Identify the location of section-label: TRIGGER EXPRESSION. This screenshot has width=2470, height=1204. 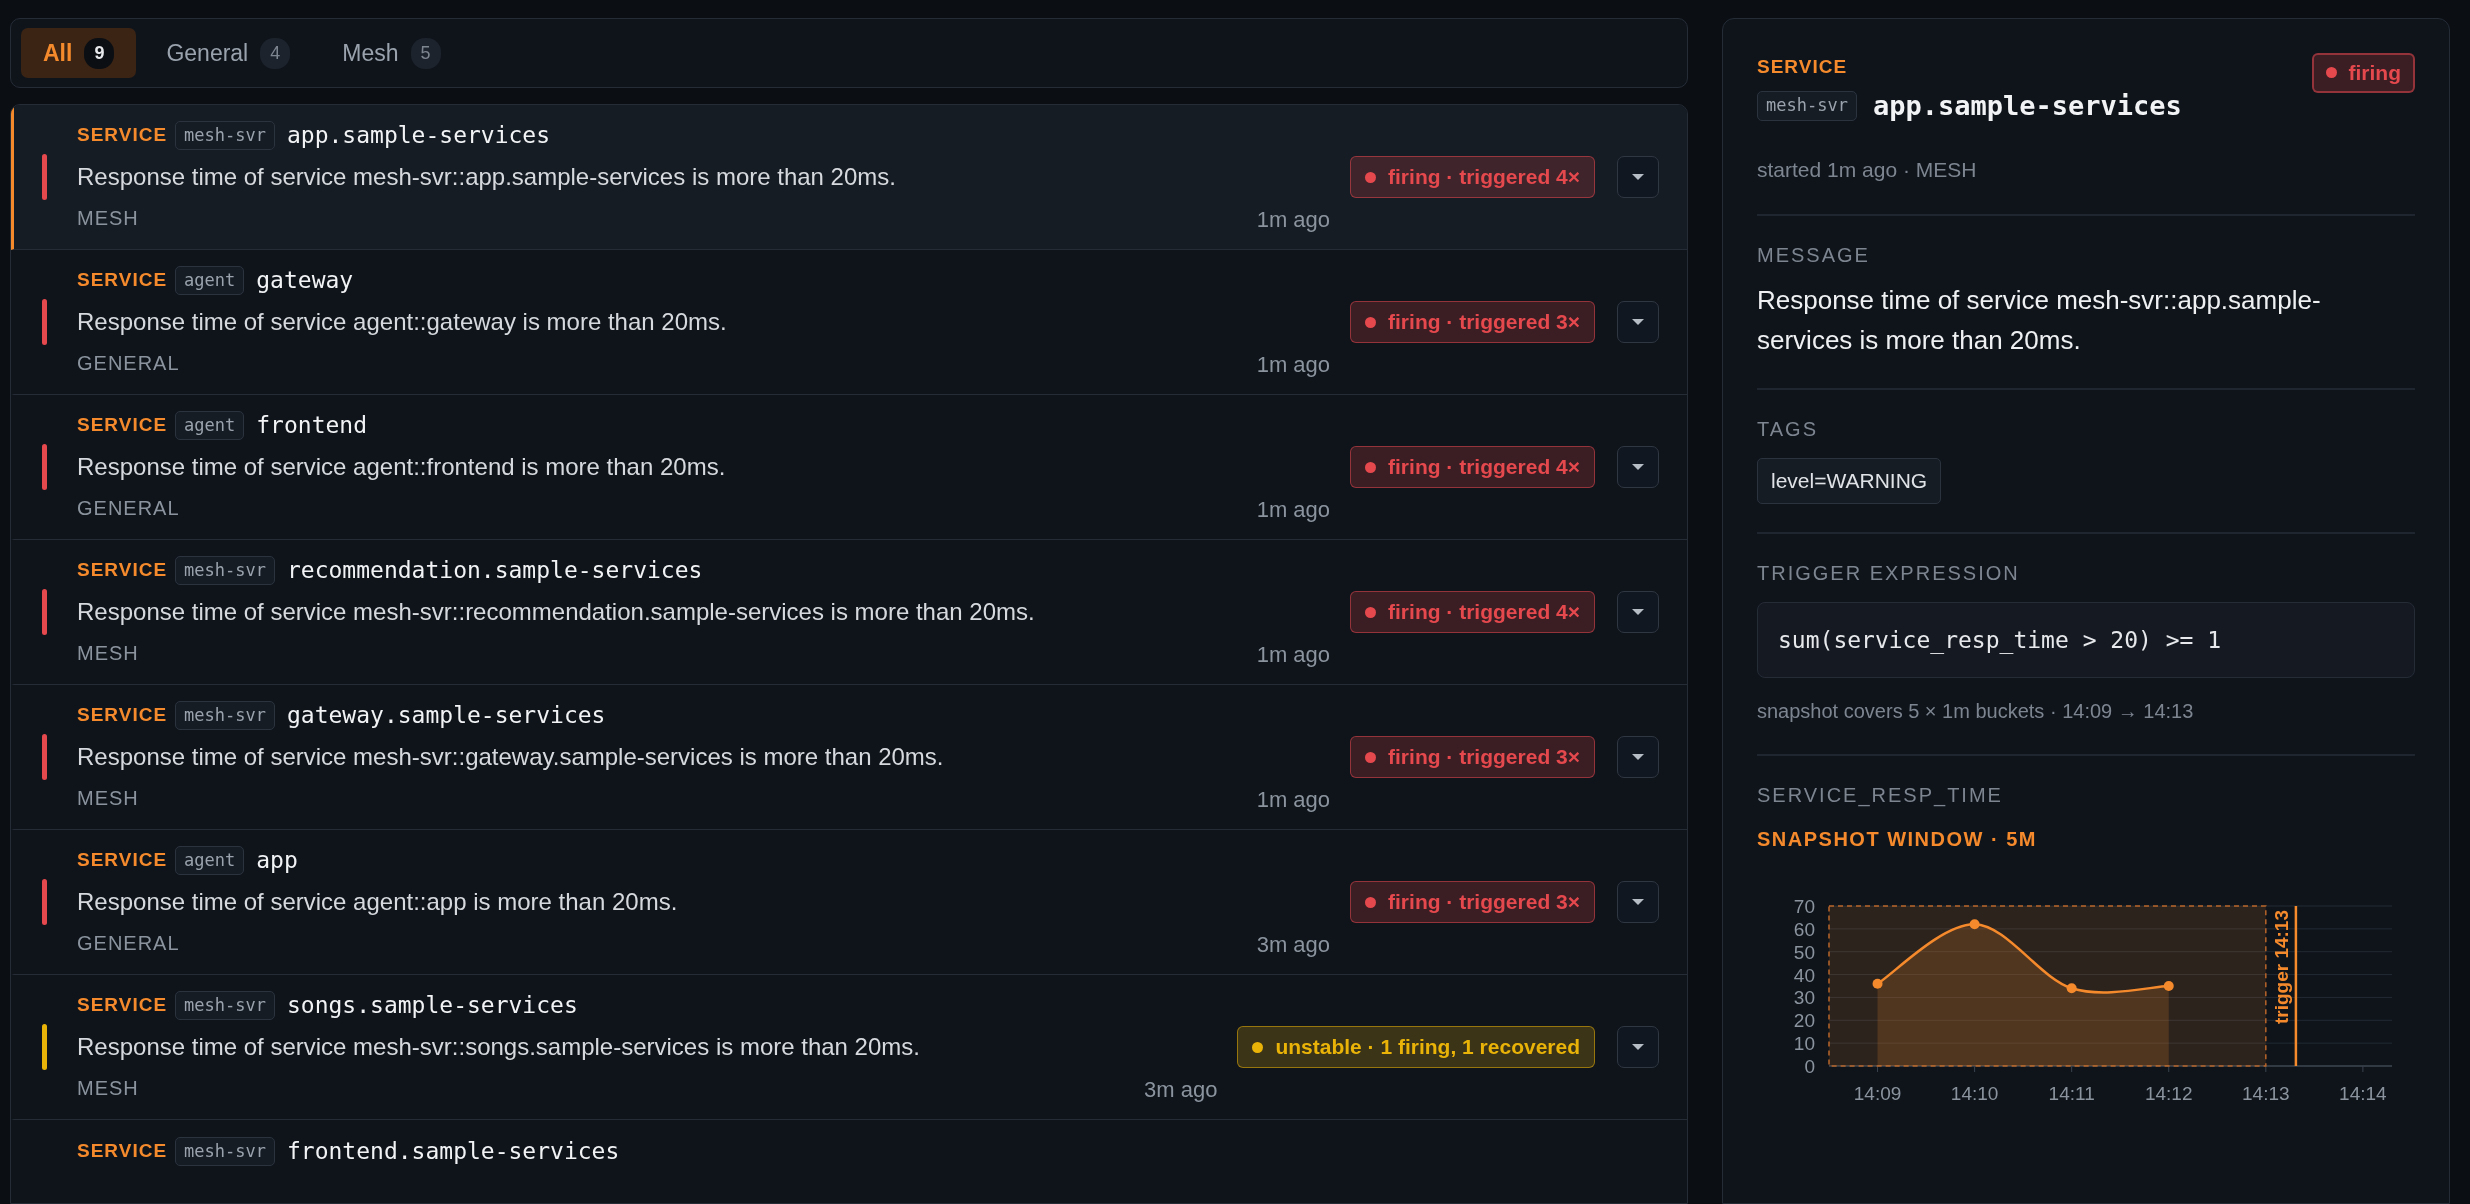
(1889, 573).